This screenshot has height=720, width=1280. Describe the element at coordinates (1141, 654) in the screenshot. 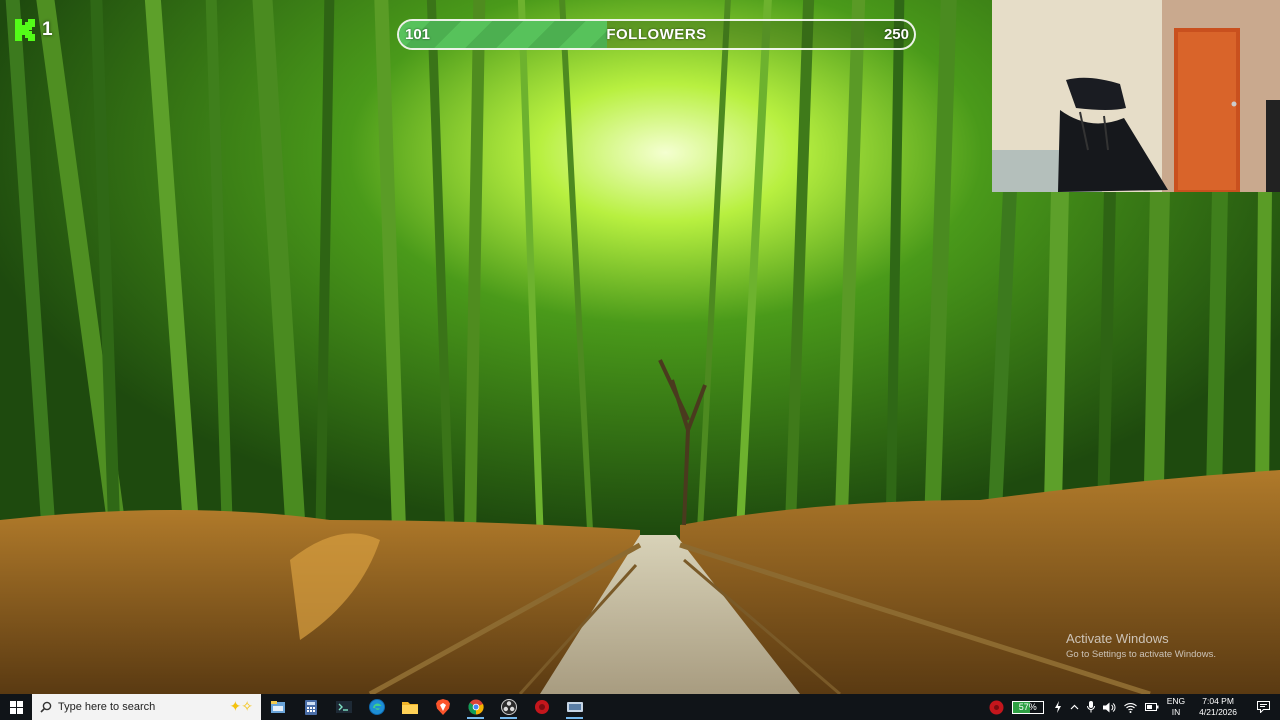

I see `activate-windows-subtitle: Go to Settings to activate Windows.` at that location.